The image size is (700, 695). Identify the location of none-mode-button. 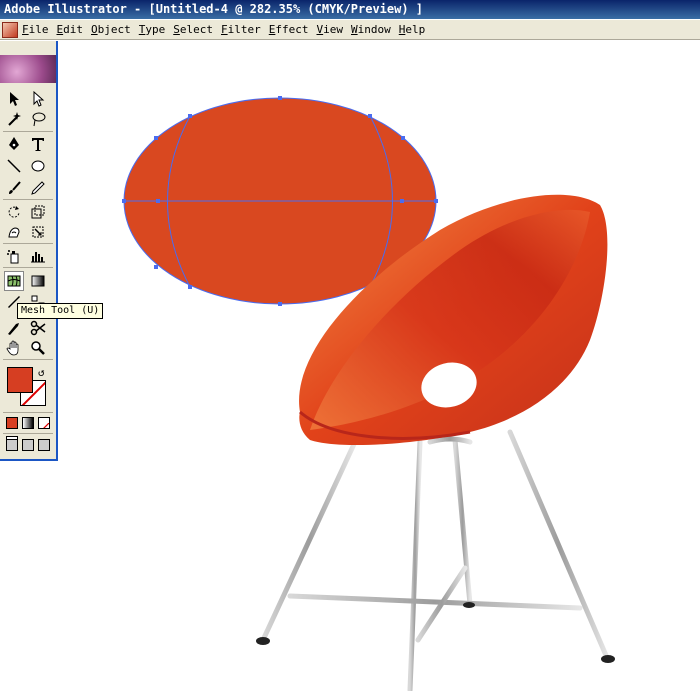
(44, 423).